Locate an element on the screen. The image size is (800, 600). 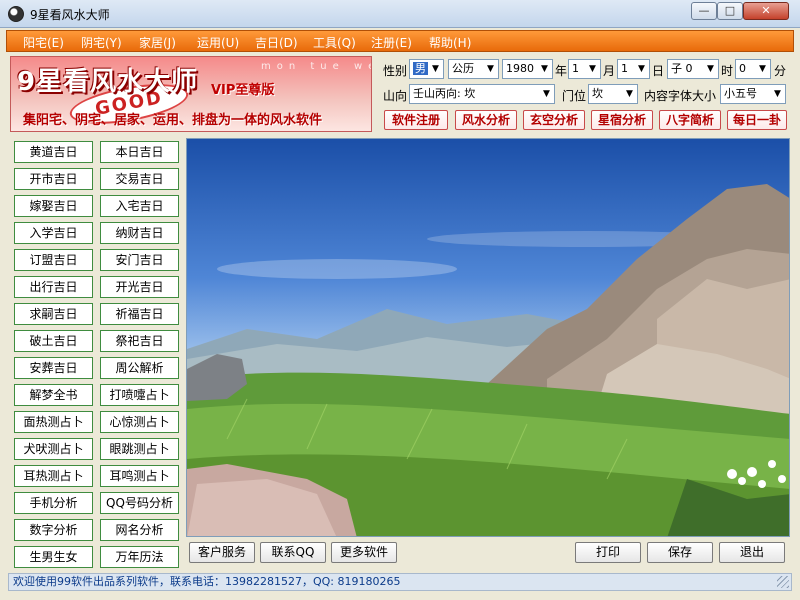
auspicious-day-button: 面热测占卜 is located at coordinates (53, 422).